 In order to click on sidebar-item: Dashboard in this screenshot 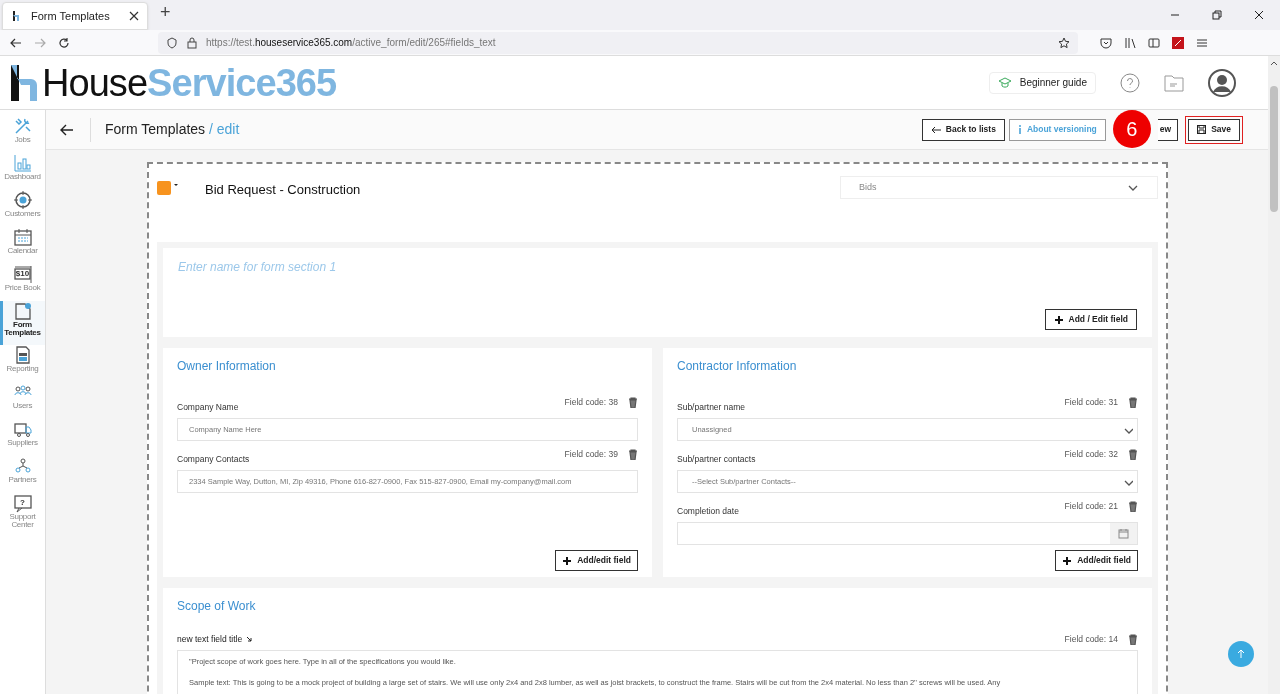, I will do `click(22, 171)`.